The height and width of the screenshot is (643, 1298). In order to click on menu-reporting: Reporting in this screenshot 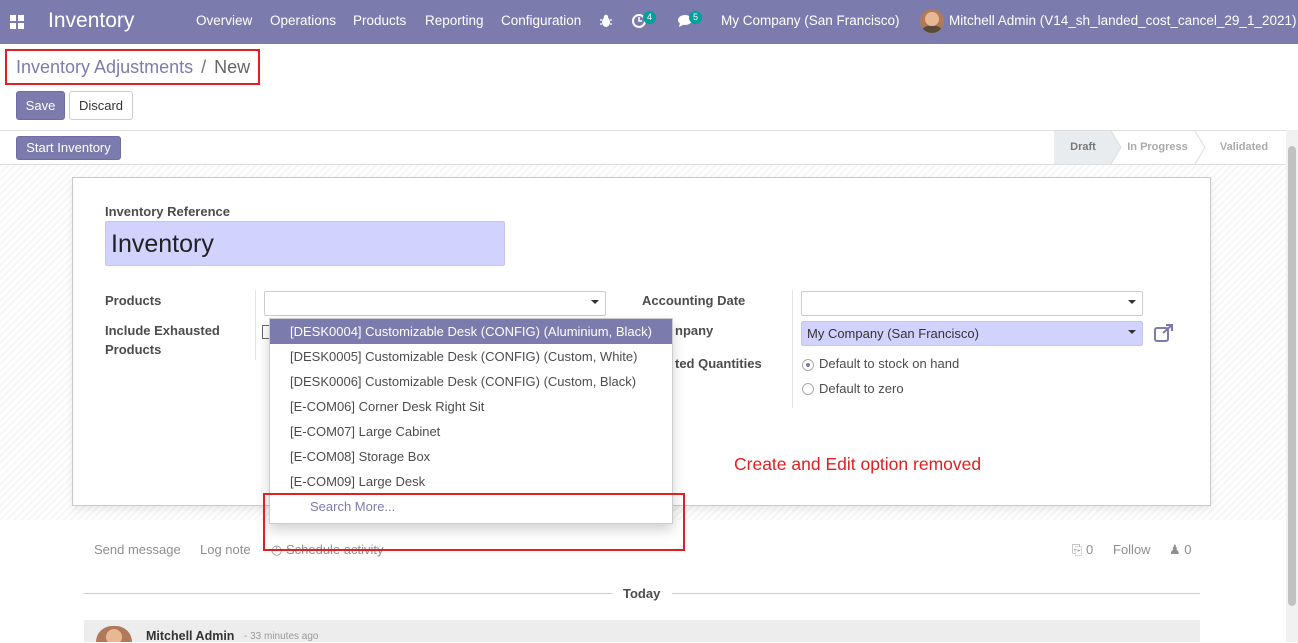, I will do `click(454, 20)`.